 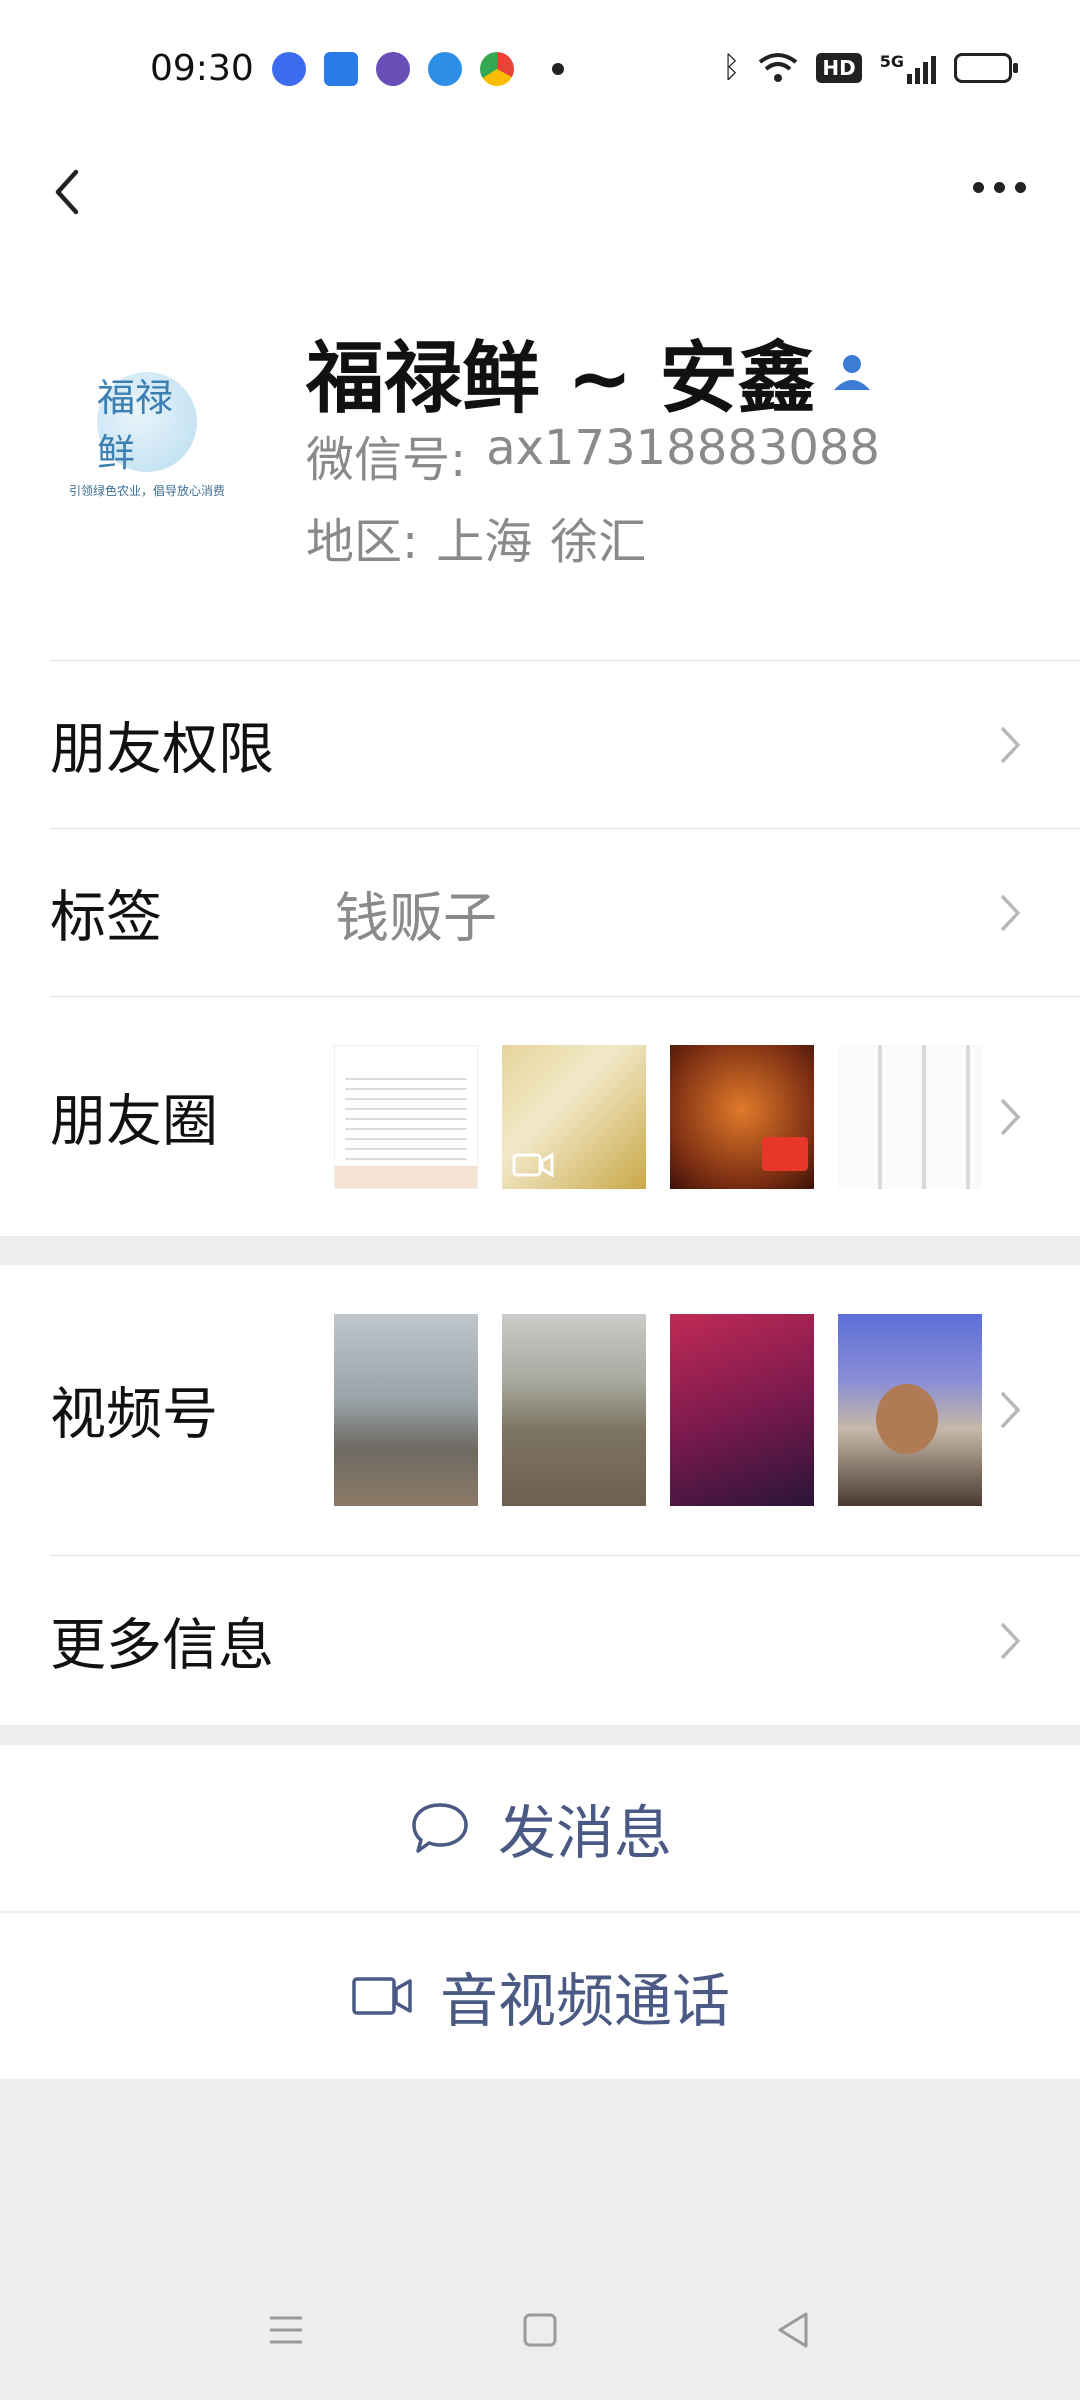 What do you see at coordinates (418, 69) in the screenshot?
I see `status-app-icons` at bounding box center [418, 69].